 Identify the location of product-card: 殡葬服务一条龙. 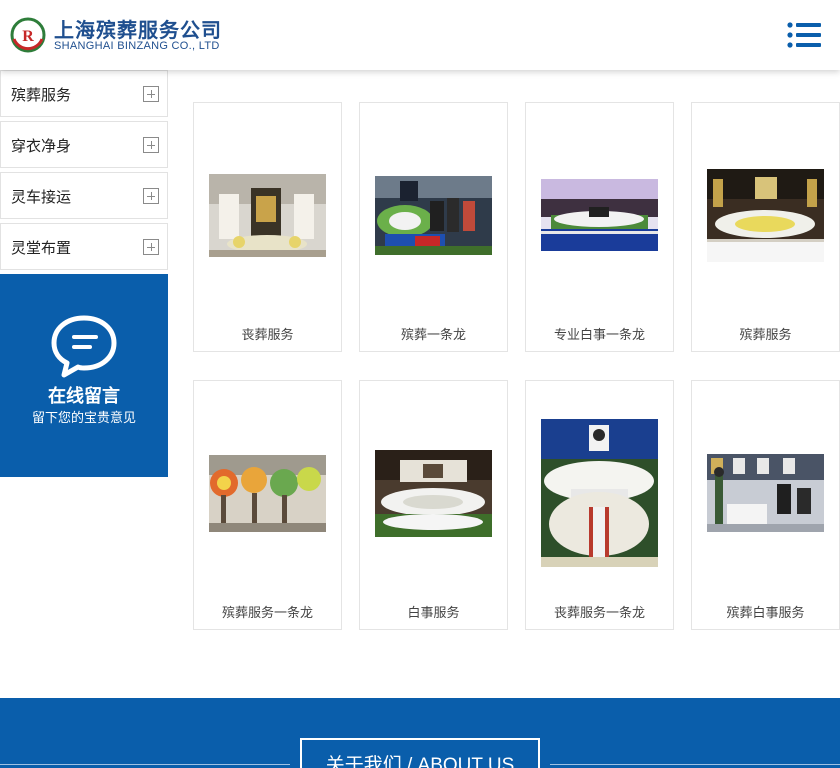
(267, 505).